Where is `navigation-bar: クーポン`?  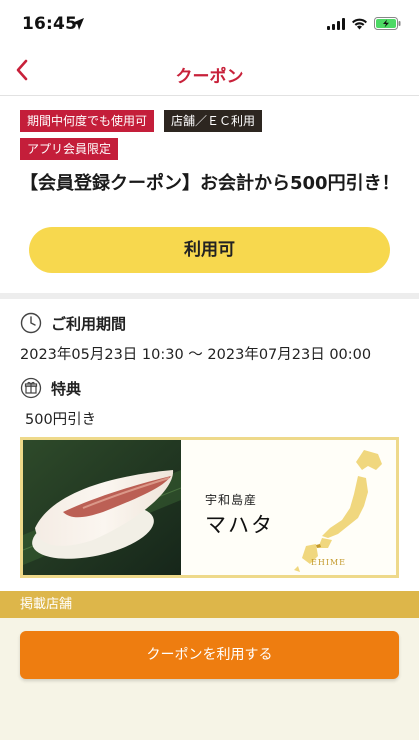
navigation-bar: クーポン is located at coordinates (209, 72).